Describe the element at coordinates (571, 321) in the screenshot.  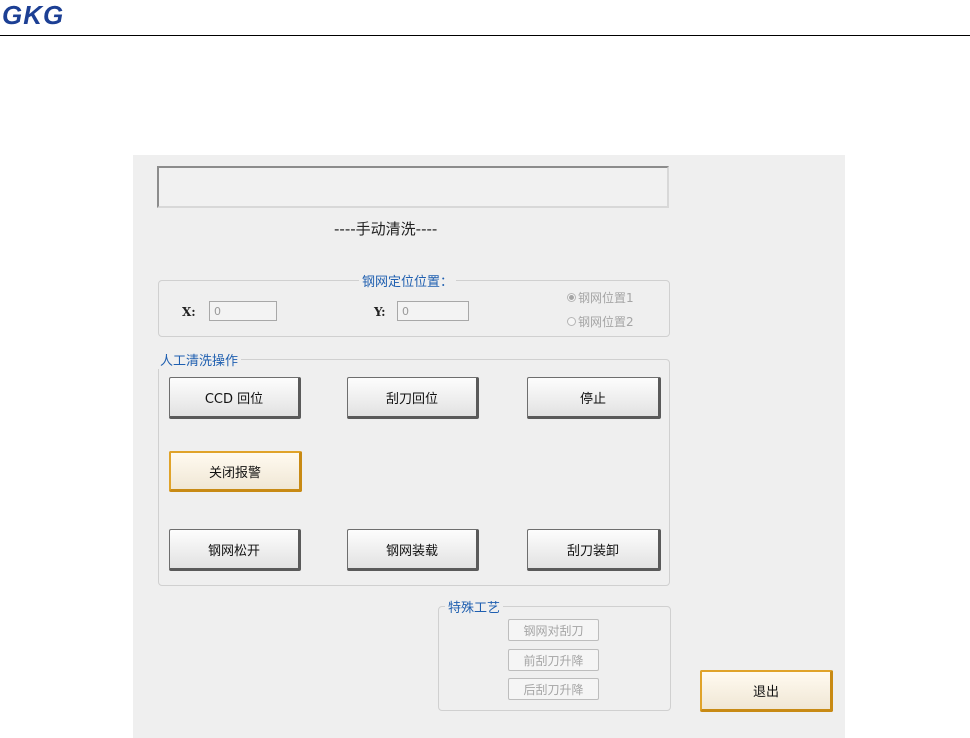
I see `radio-unselected-icon` at that location.